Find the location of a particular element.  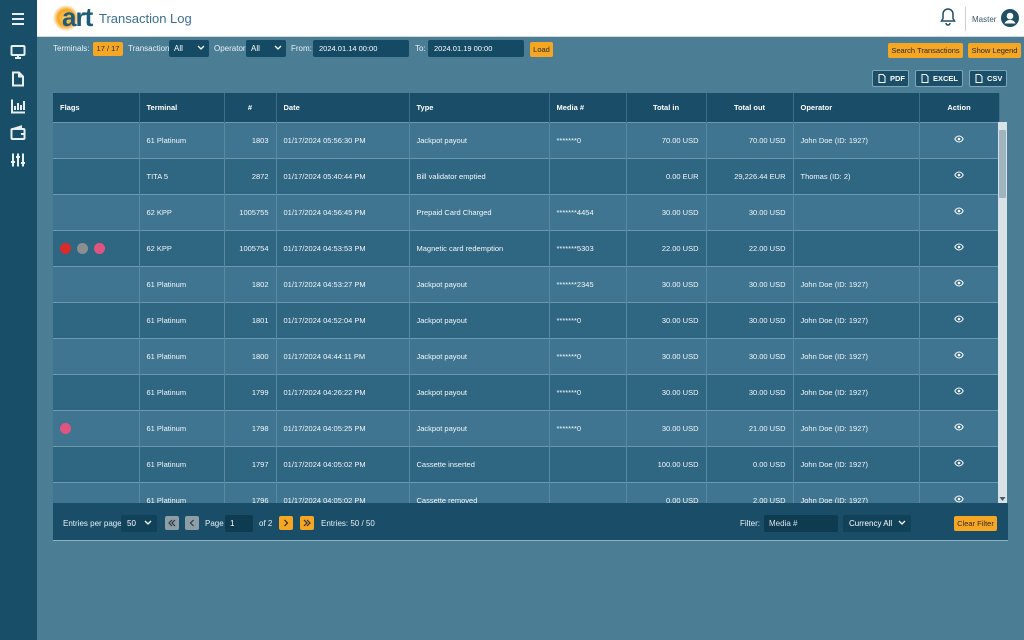

search-transactions-button: Search Transactions is located at coordinates (925, 50).